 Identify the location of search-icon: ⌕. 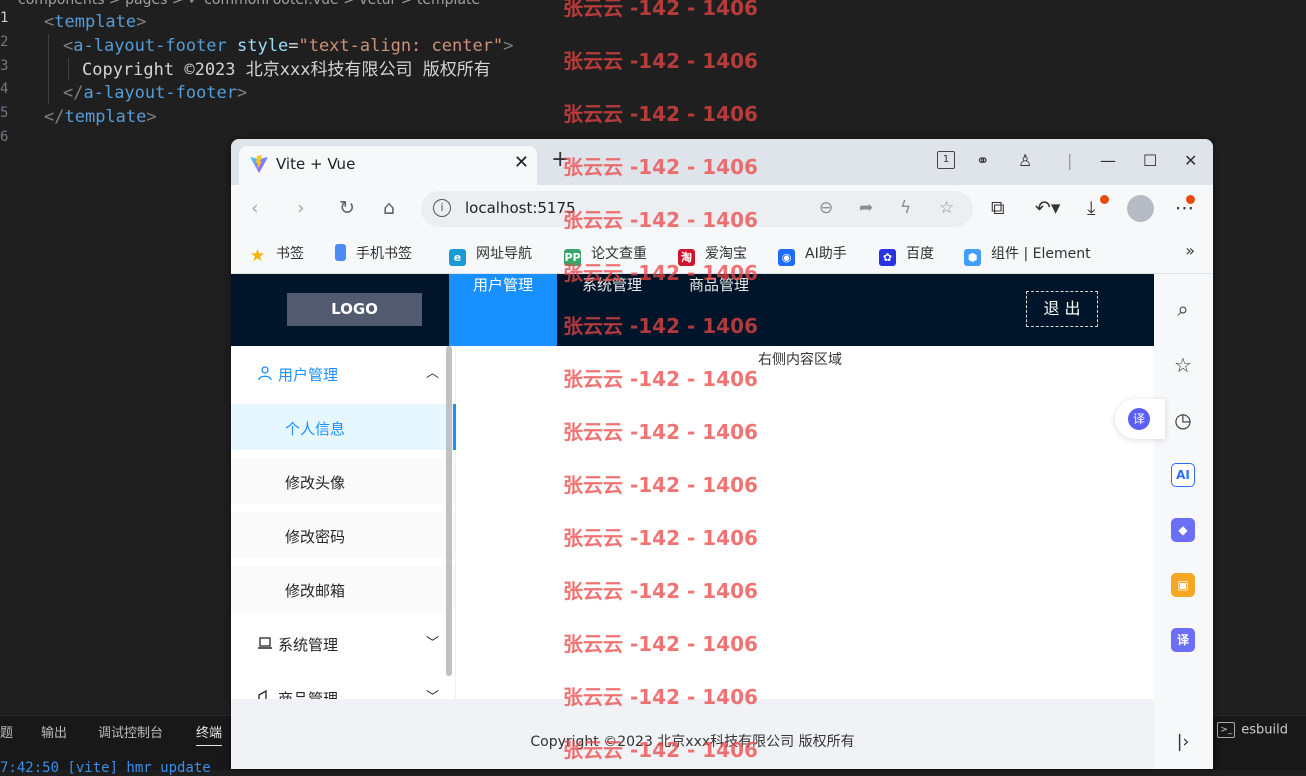
(1183, 309).